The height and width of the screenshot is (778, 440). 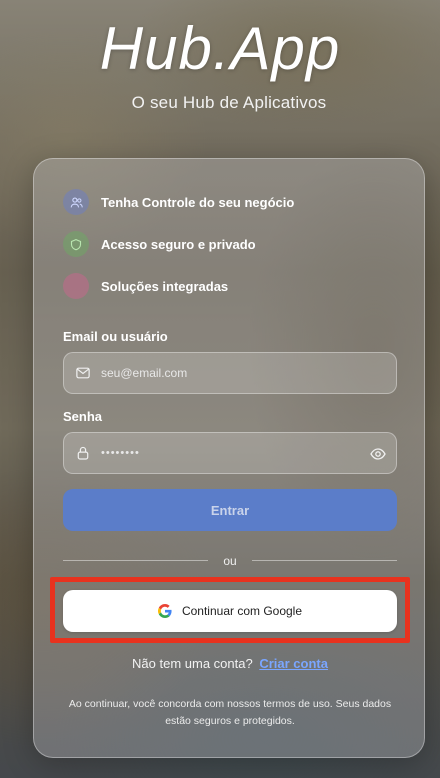 What do you see at coordinates (324, 560) in the screenshot?
I see `divider-line-right` at bounding box center [324, 560].